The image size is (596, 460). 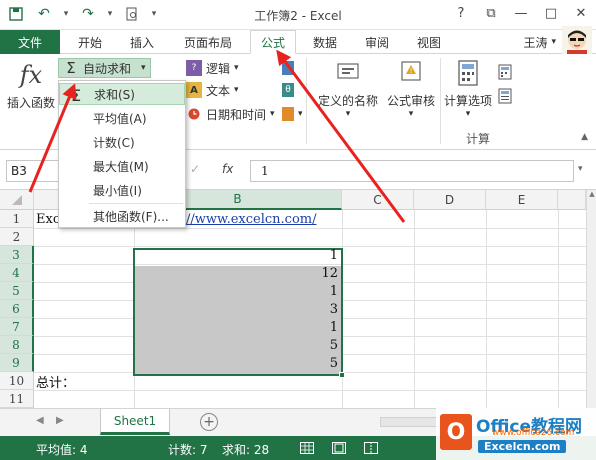 I want to click on maximize-icon: □, so click(x=551, y=13).